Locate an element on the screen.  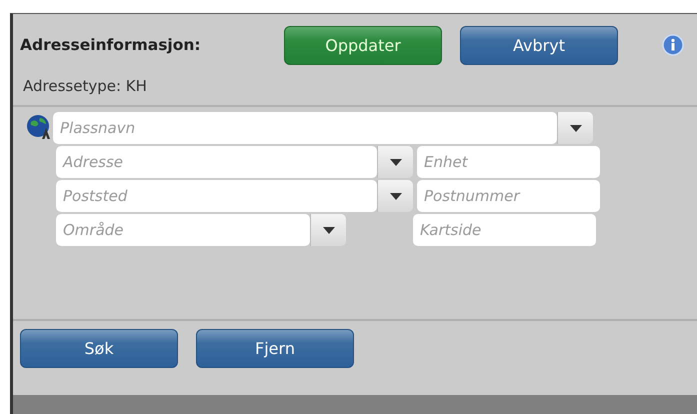
update-button: Oppdater is located at coordinates (363, 45).